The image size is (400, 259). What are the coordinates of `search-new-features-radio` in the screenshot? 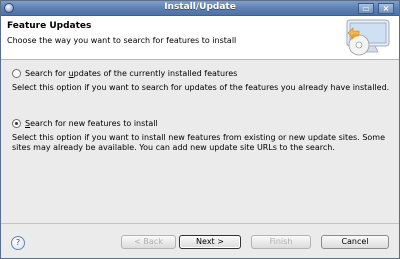 It's located at (16, 123).